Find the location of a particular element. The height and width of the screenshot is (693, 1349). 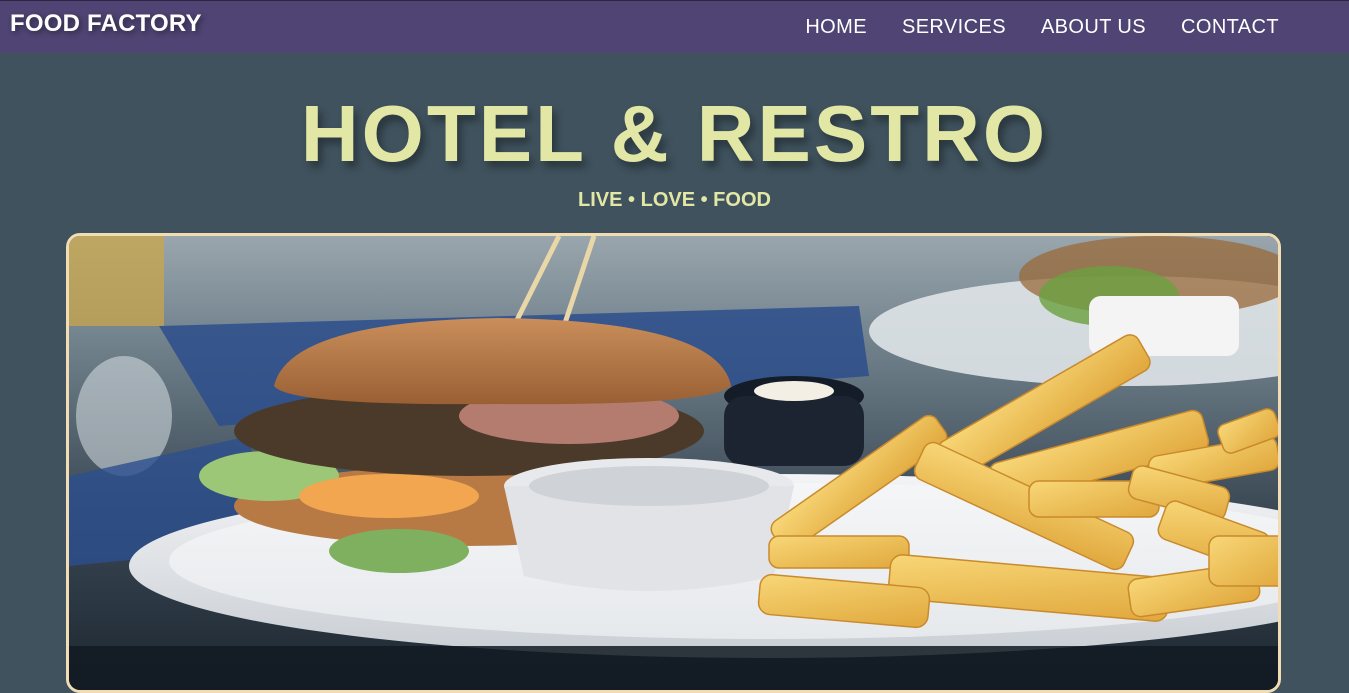

nav-link-about-us: ABOUT US is located at coordinates (1093, 27).